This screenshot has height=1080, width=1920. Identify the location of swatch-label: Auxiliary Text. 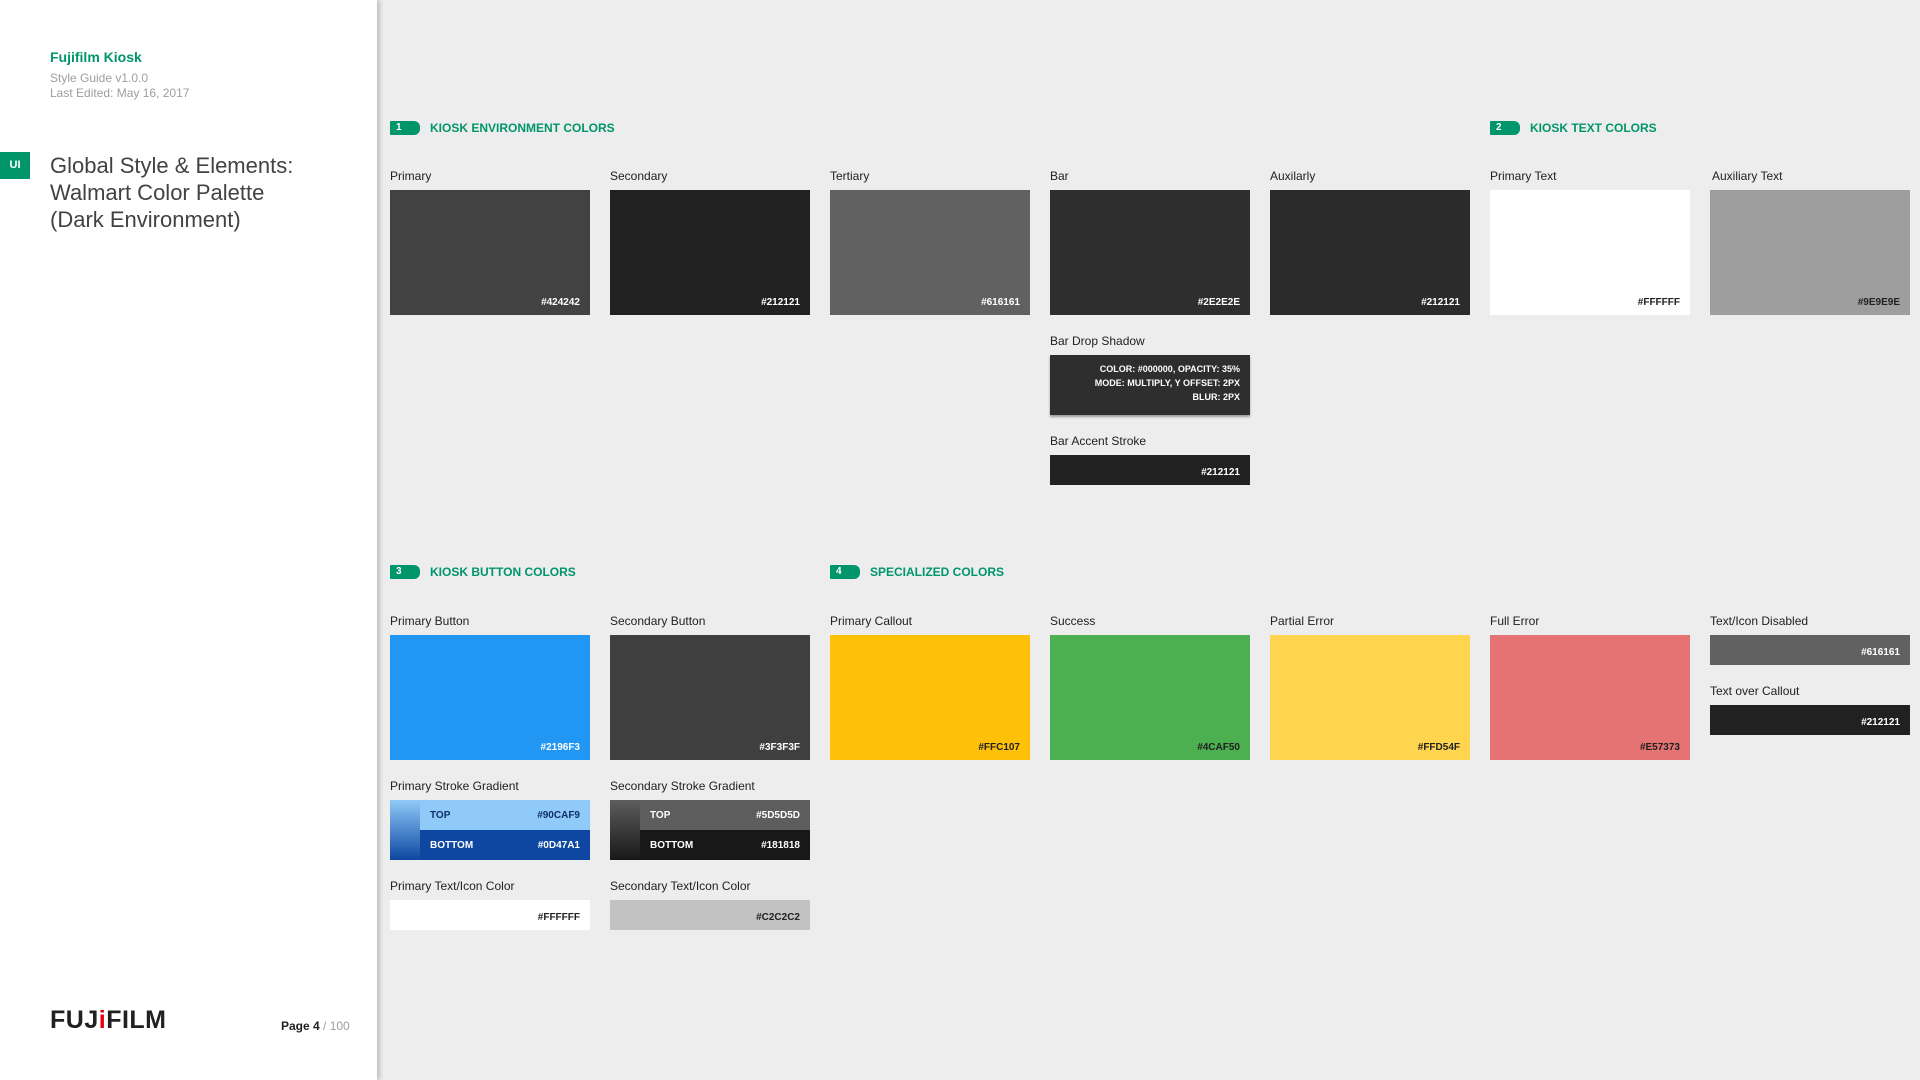
(1747, 176).